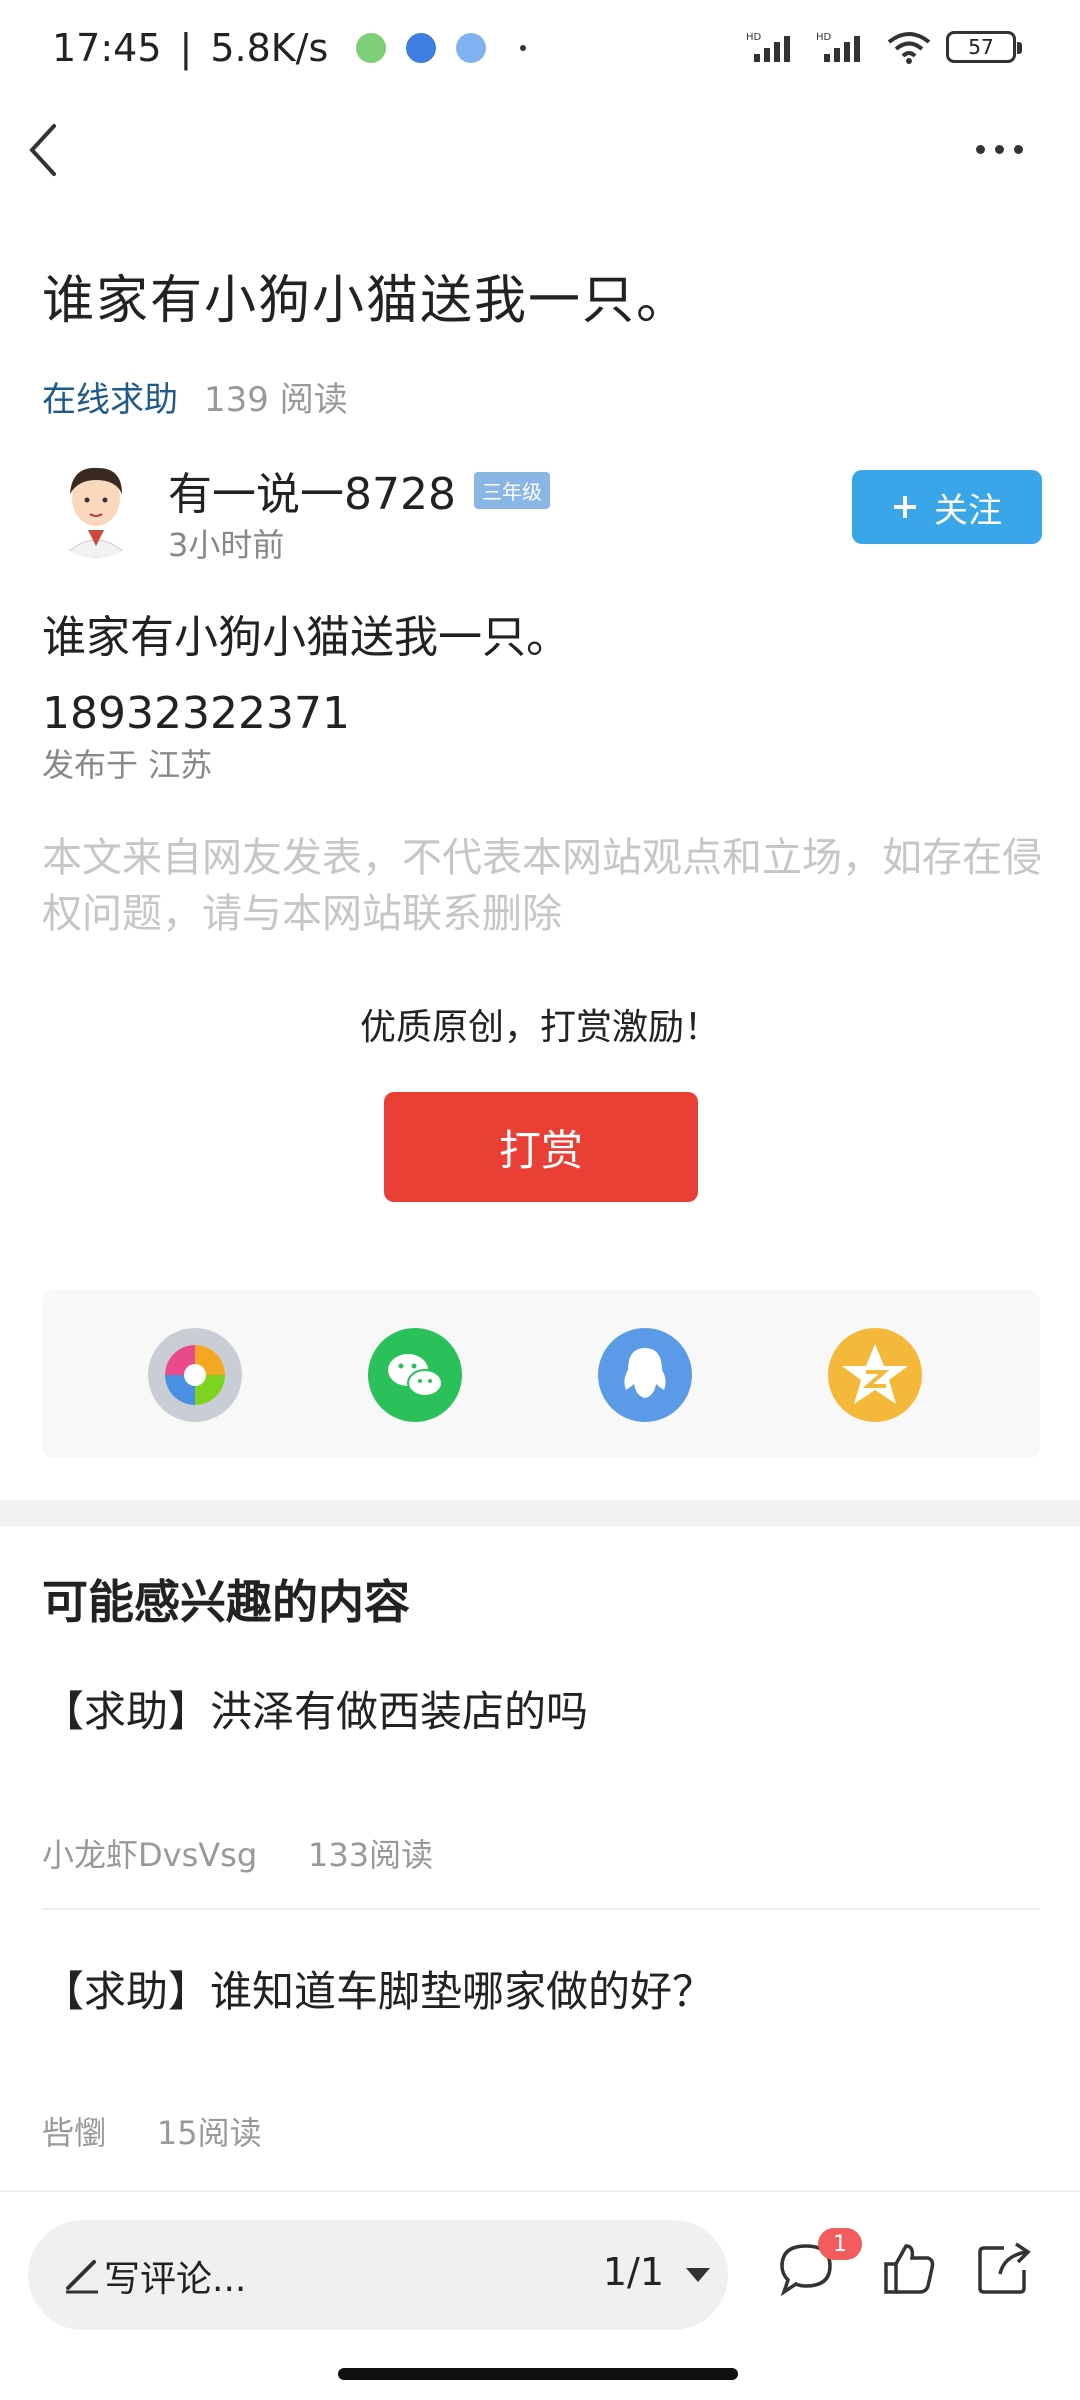 Image resolution: width=1080 pixels, height=2400 pixels. Describe the element at coordinates (371, 1855) in the screenshot. I see `list-item-reads: 133阅读` at that location.